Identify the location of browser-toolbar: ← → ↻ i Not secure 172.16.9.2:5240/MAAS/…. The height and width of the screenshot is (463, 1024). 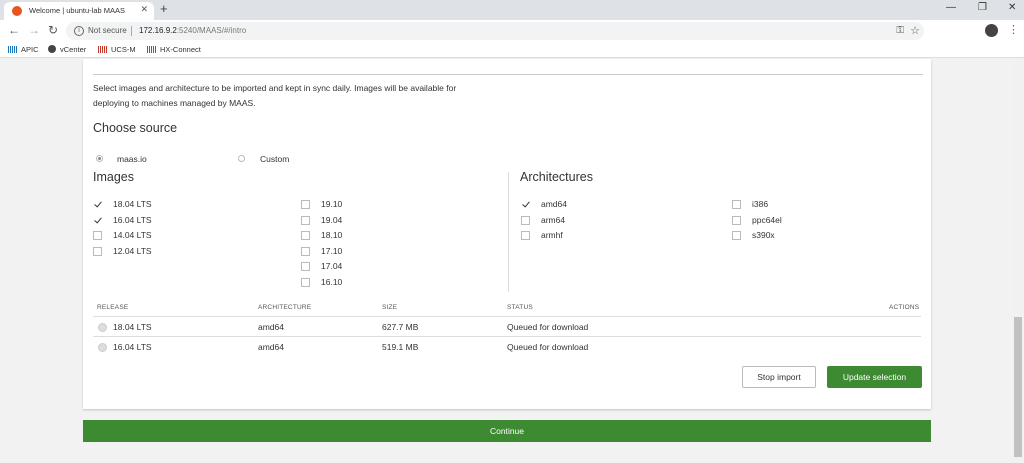
(512, 31).